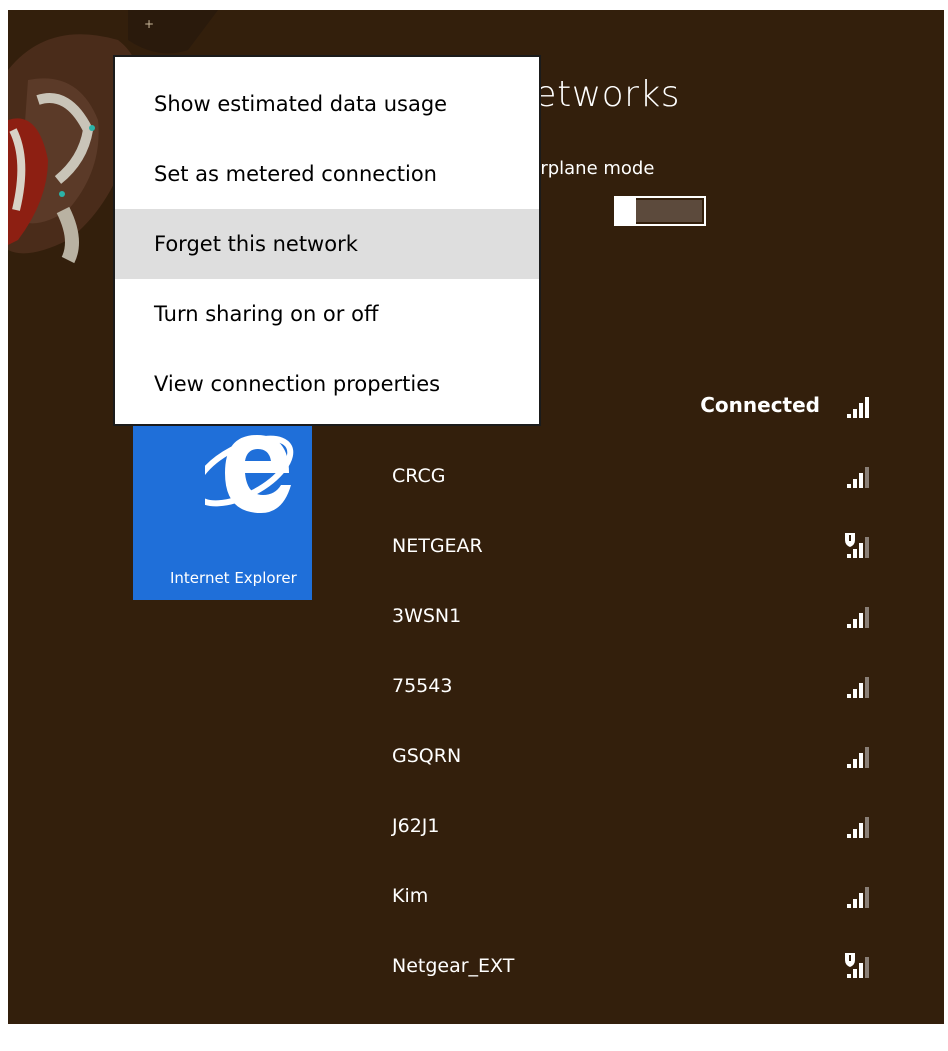 This screenshot has width=948, height=1051. What do you see at coordinates (589, 168) in the screenshot?
I see `airplane-mode-label: Airplane mode` at bounding box center [589, 168].